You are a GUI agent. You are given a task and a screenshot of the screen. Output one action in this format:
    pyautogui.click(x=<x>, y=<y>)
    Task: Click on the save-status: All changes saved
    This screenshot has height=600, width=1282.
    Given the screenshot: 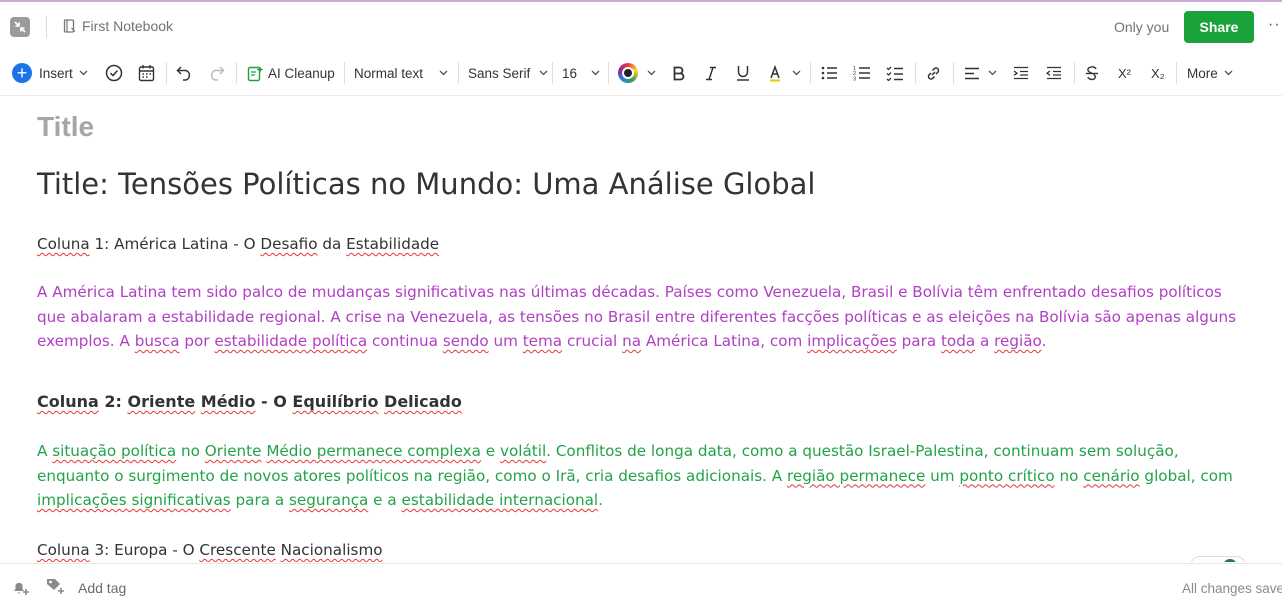 What is the action you would take?
    pyautogui.click(x=1232, y=588)
    